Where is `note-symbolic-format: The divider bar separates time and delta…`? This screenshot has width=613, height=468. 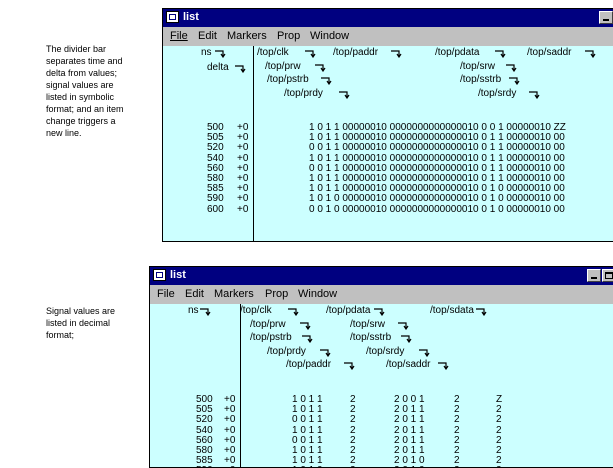 note-symbolic-format: The divider bar separates time and delta… is located at coordinates (85, 91).